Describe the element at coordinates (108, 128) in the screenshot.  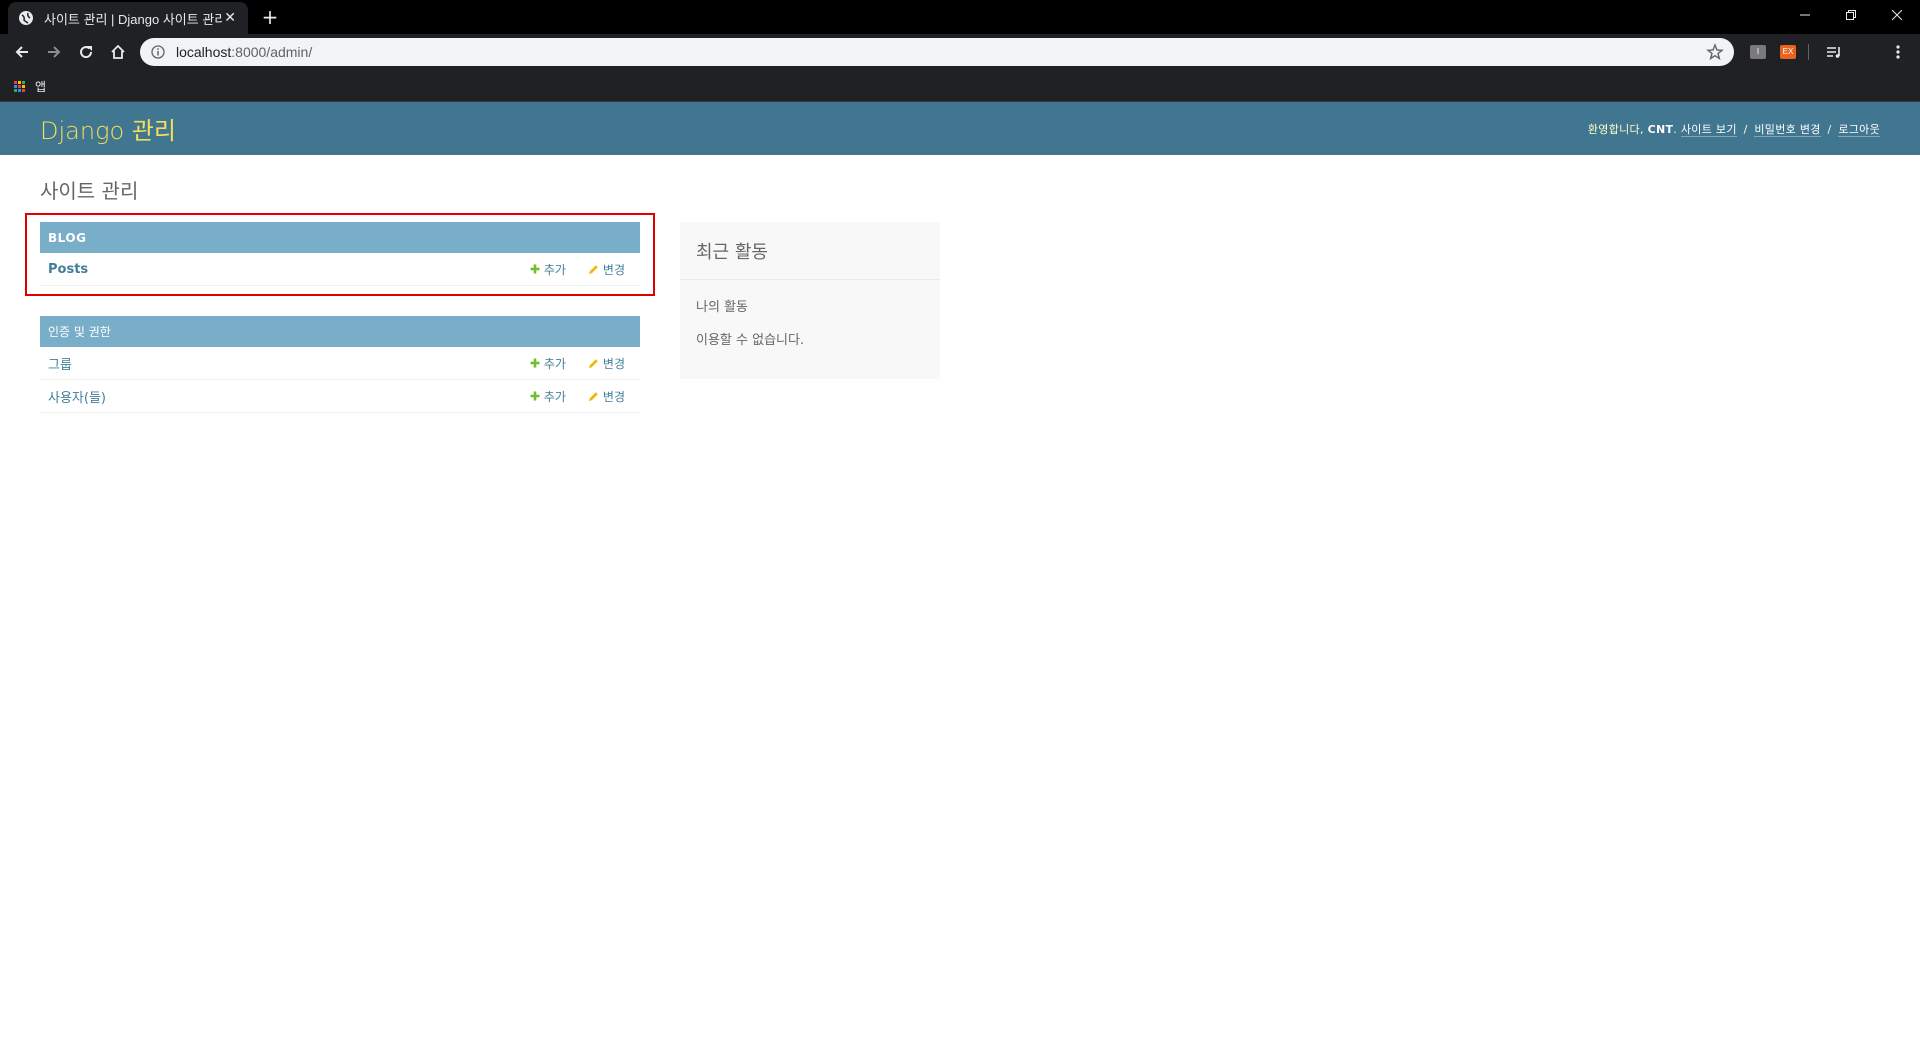
I see `site-branding: Django 관리` at that location.